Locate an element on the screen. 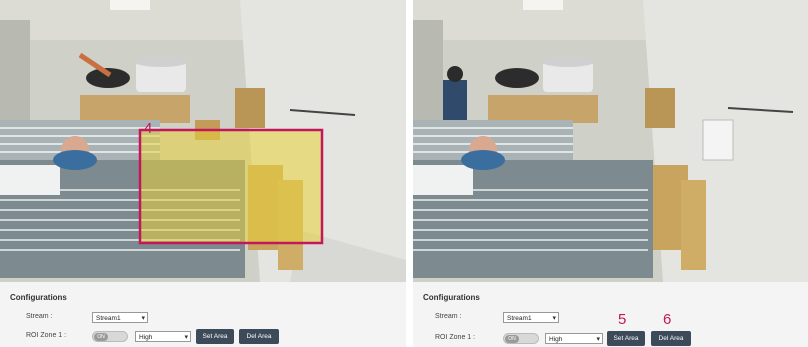 This screenshot has width=808, height=347. roi-zone-box is located at coordinates (231, 186).